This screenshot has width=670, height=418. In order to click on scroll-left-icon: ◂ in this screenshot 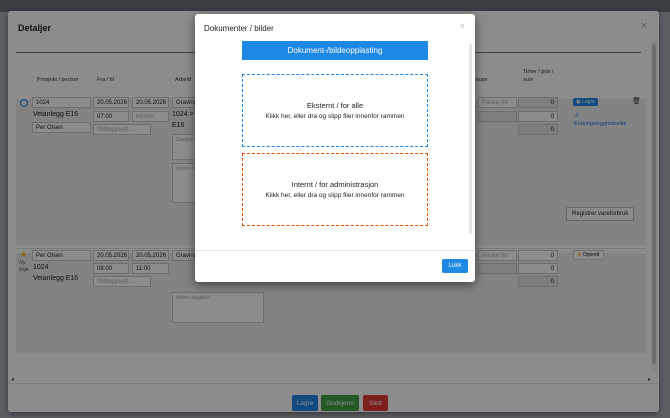, I will do `click(12, 379)`.